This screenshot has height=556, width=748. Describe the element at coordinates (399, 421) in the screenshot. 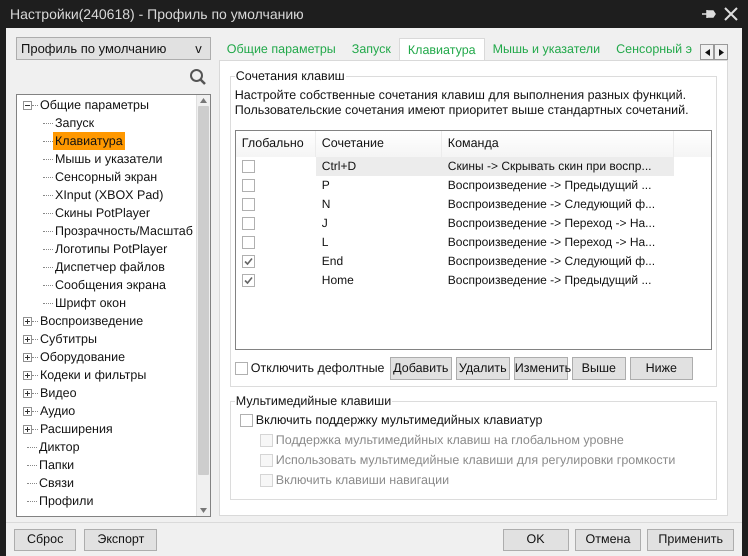

I see `checkbox-label: Включить поддержку мультимедийных клавиатур` at that location.